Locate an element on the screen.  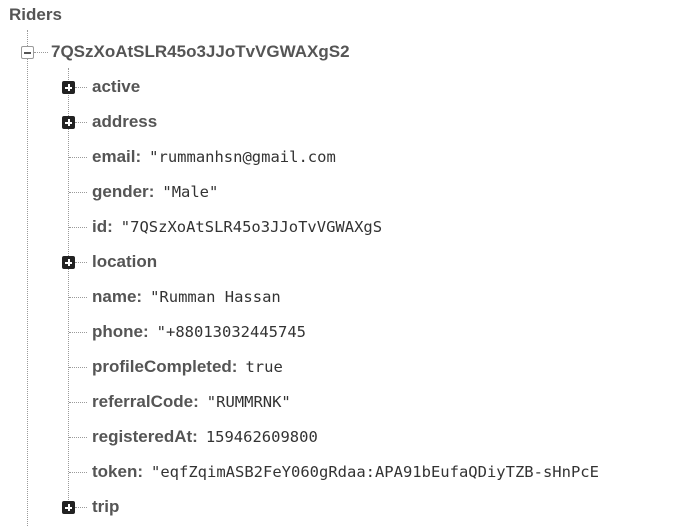
node-key: phone is located at coordinates (117, 332).